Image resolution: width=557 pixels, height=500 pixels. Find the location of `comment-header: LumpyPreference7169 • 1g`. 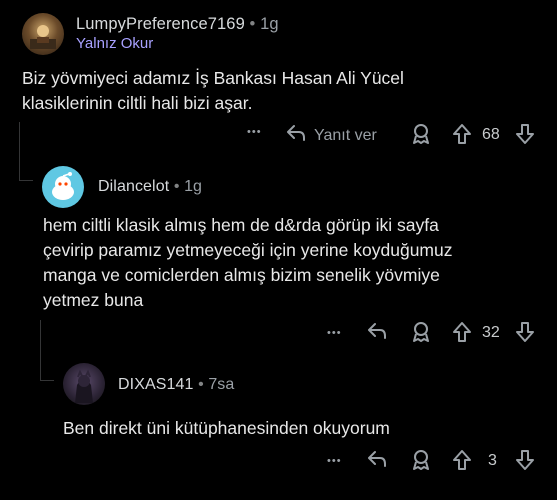

comment-header: LumpyPreference7169 • 1g is located at coordinates (177, 24).